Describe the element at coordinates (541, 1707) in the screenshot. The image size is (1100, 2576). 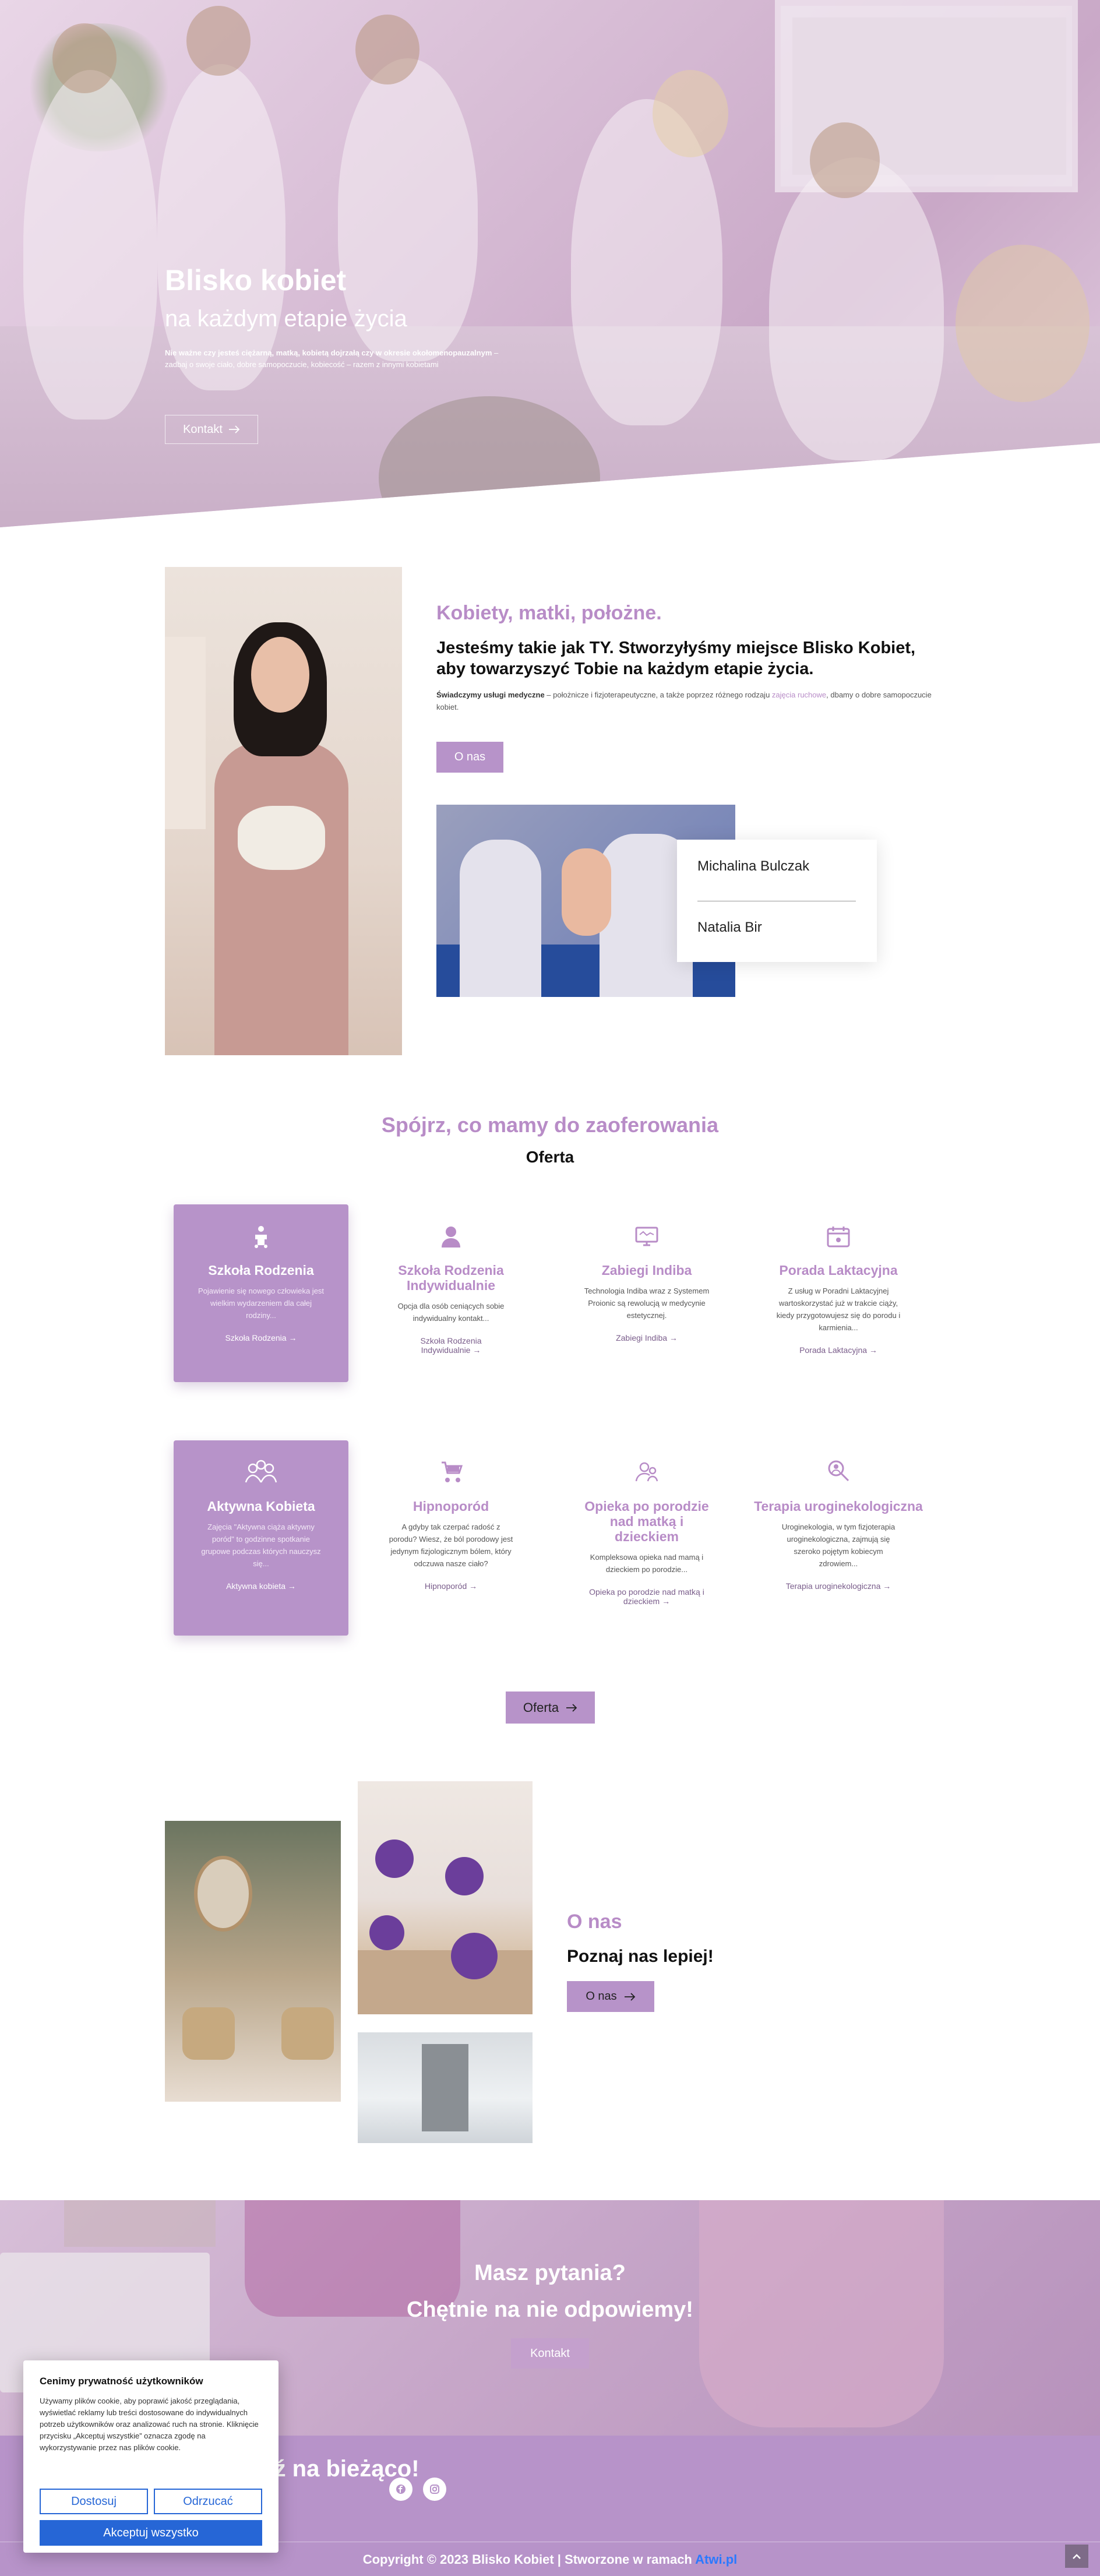
I see `offer-button-label: Oferta` at that location.